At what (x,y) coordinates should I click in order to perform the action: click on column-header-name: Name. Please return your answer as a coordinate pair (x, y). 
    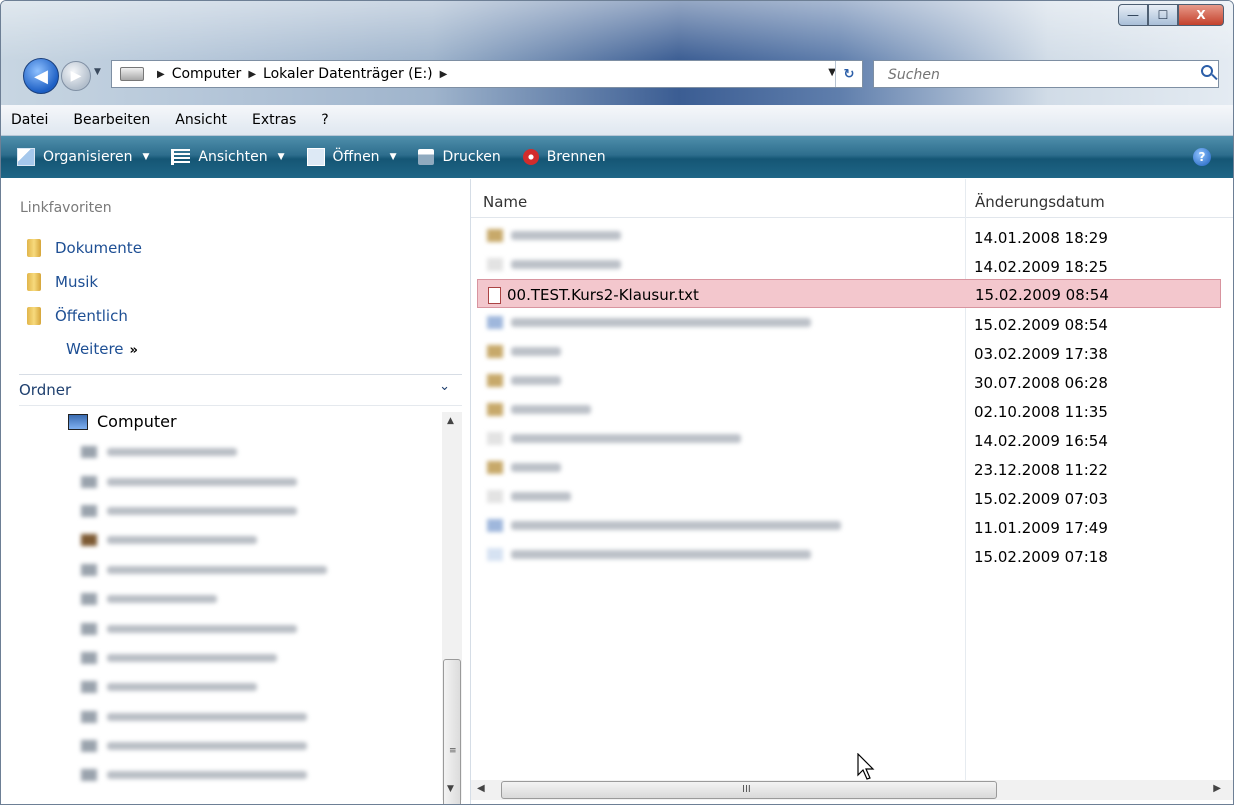
    Looking at the image, I should click on (505, 202).